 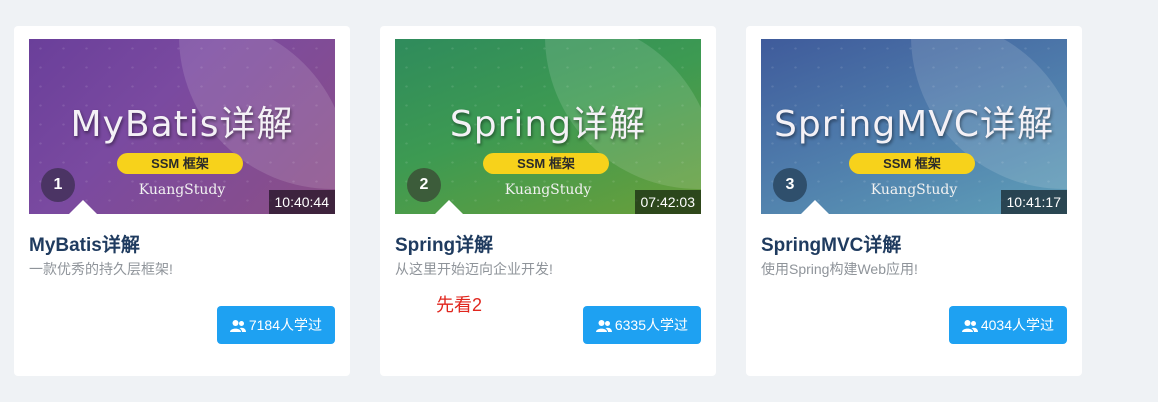 What do you see at coordinates (101, 269) in the screenshot?
I see `course-description: 一款优秀的持久层框架!` at bounding box center [101, 269].